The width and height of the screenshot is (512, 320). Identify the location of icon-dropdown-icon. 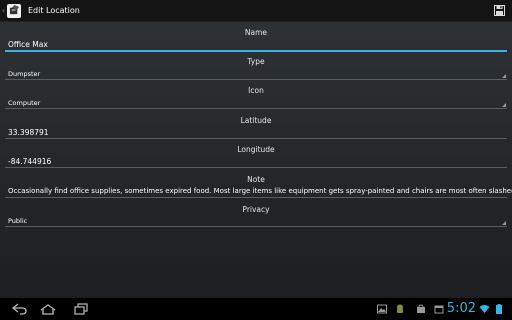
(504, 105).